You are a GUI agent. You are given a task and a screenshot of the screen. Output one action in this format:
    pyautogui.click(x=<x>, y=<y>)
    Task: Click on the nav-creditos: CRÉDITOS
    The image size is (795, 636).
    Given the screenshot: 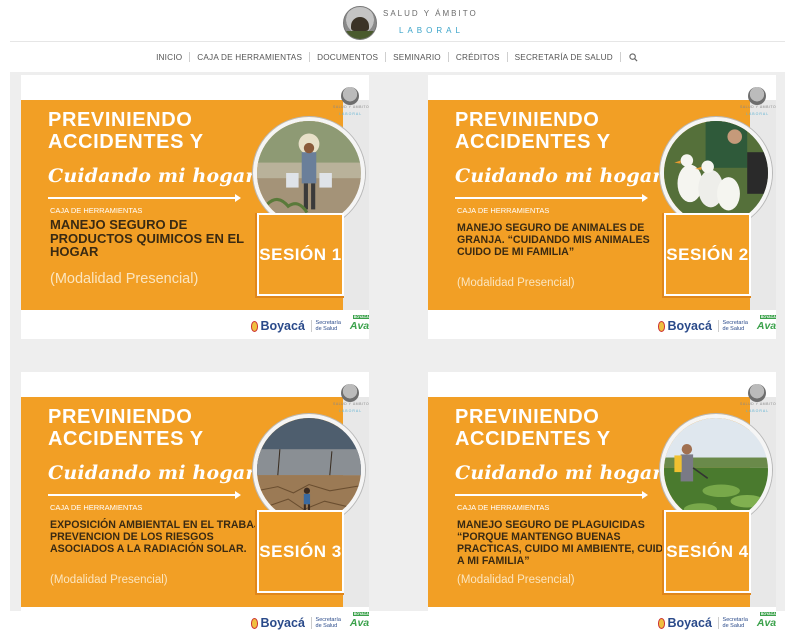 What is the action you would take?
    pyautogui.click(x=478, y=57)
    